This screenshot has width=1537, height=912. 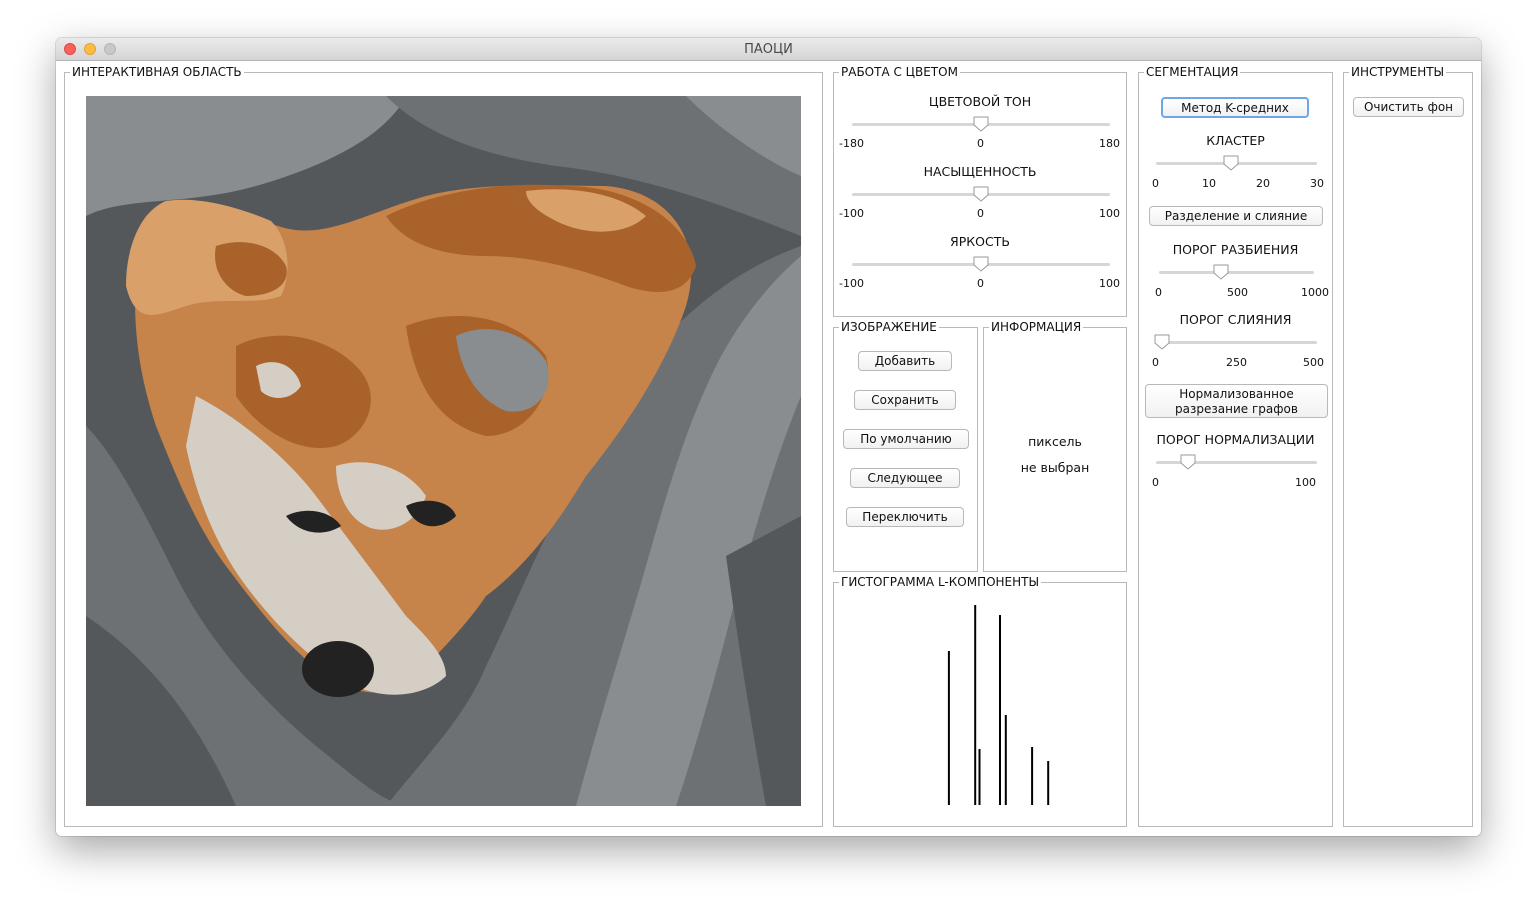 I want to click on histogram-panel: ГИСТОГРАММА L-КОМПОНЕНТЫ, so click(x=980, y=701).